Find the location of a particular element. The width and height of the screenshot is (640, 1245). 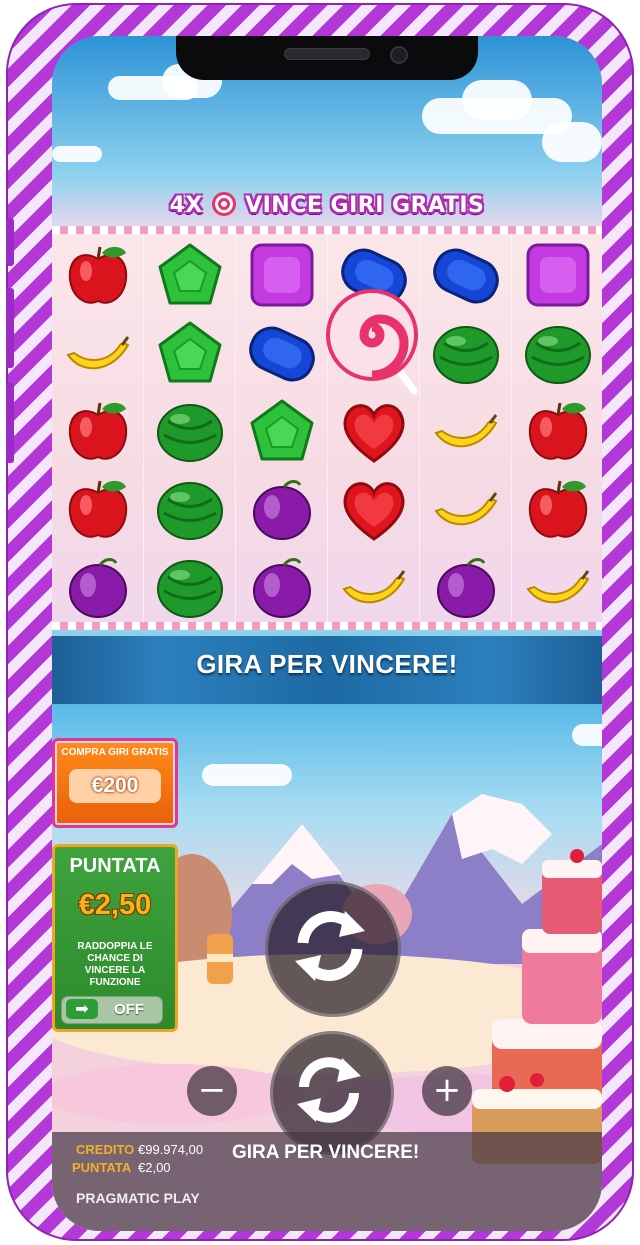

ante-bet-toggle-label: OFF is located at coordinates (129, 1009).